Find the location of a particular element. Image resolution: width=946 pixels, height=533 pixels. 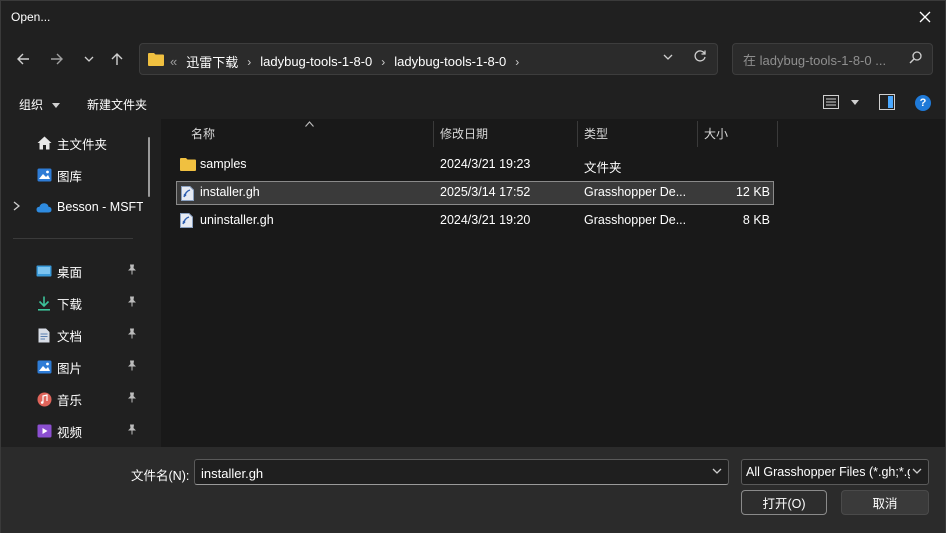

pictures-icon is located at coordinates (44, 367).